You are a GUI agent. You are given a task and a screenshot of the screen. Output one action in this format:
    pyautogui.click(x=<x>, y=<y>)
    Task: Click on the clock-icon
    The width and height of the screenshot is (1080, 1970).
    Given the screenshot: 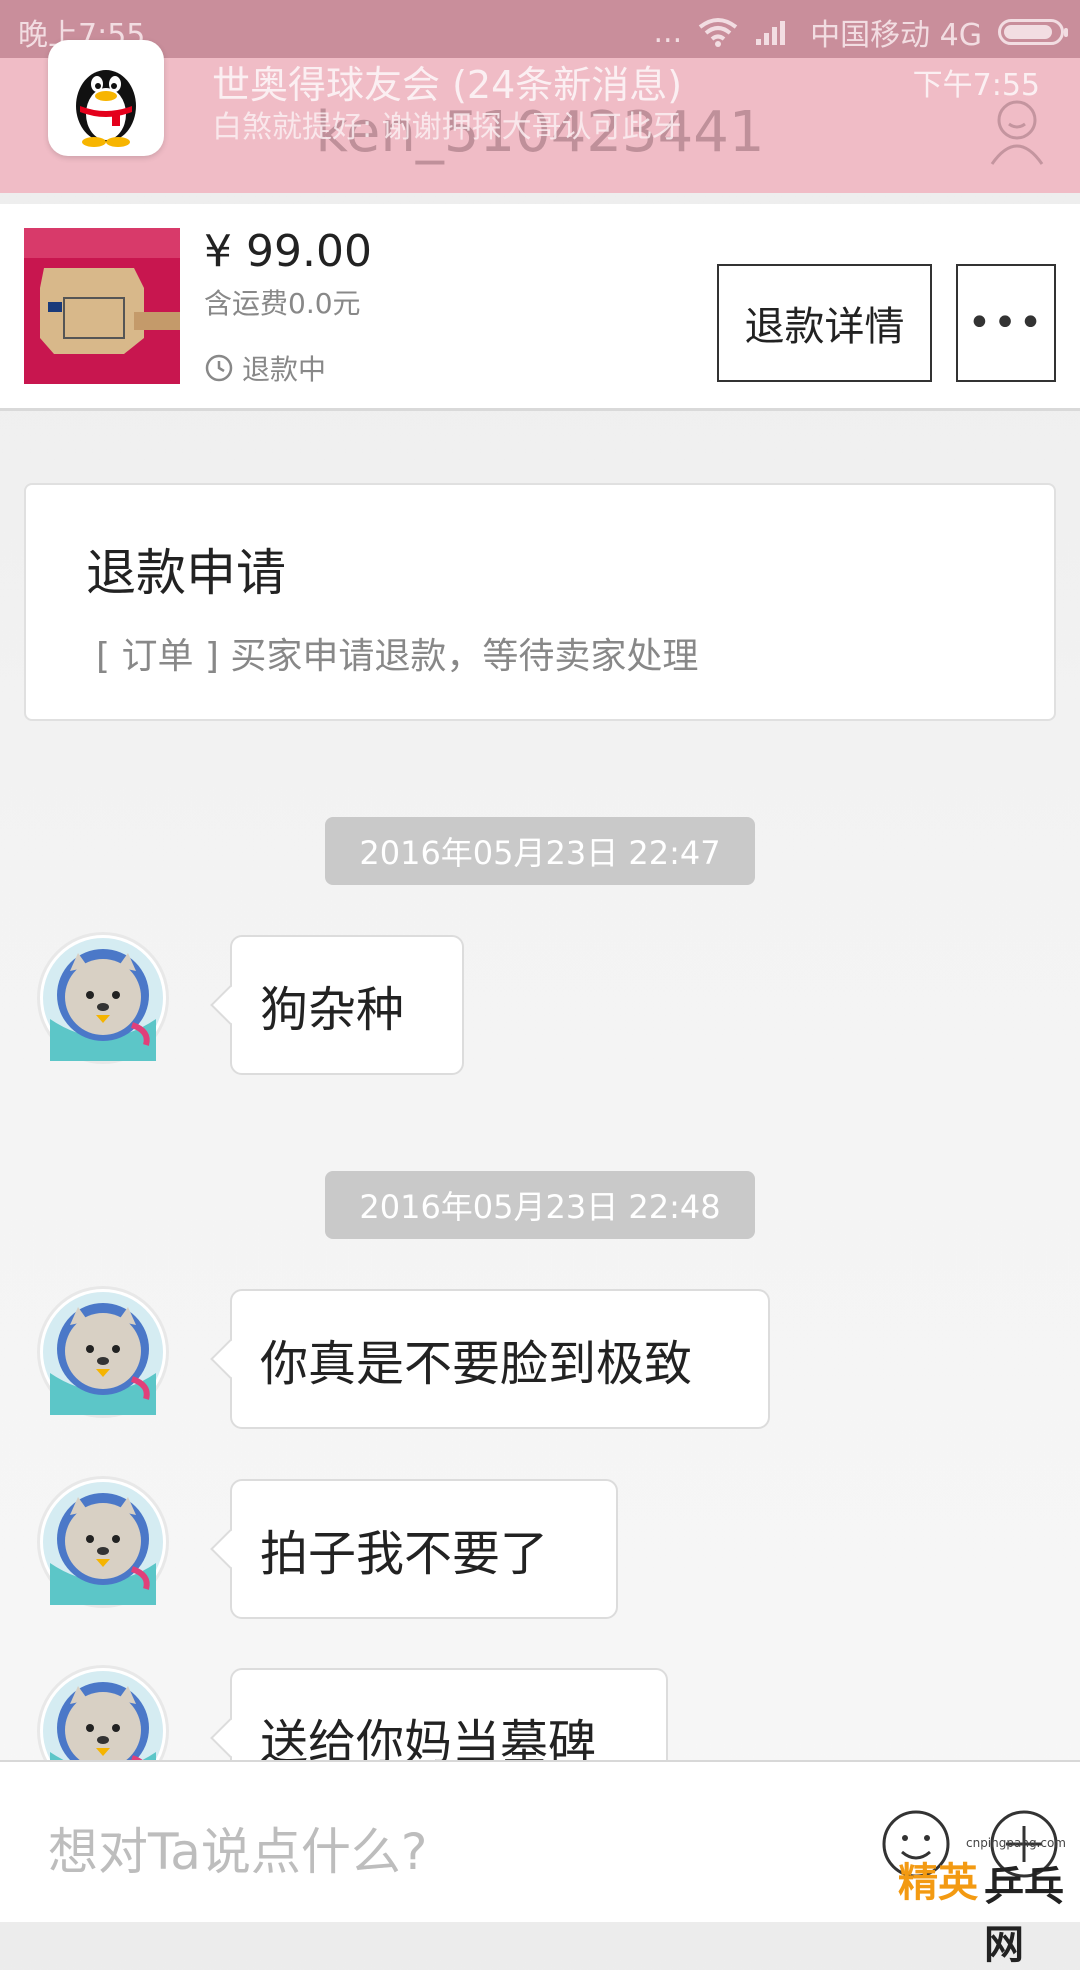 What is the action you would take?
    pyautogui.click(x=219, y=368)
    